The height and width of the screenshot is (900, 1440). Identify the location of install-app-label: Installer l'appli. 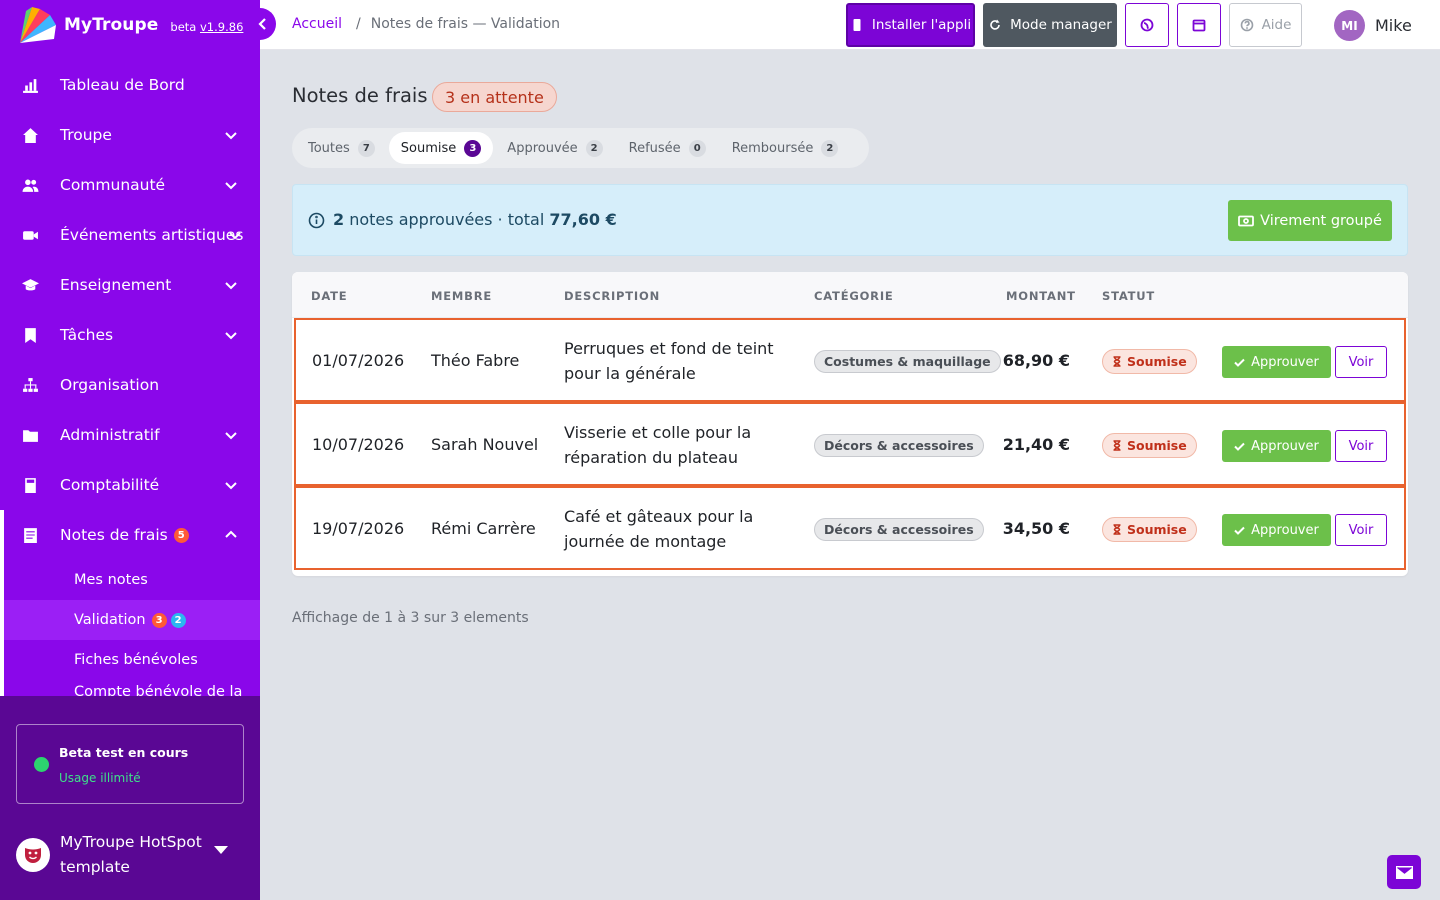
(921, 25).